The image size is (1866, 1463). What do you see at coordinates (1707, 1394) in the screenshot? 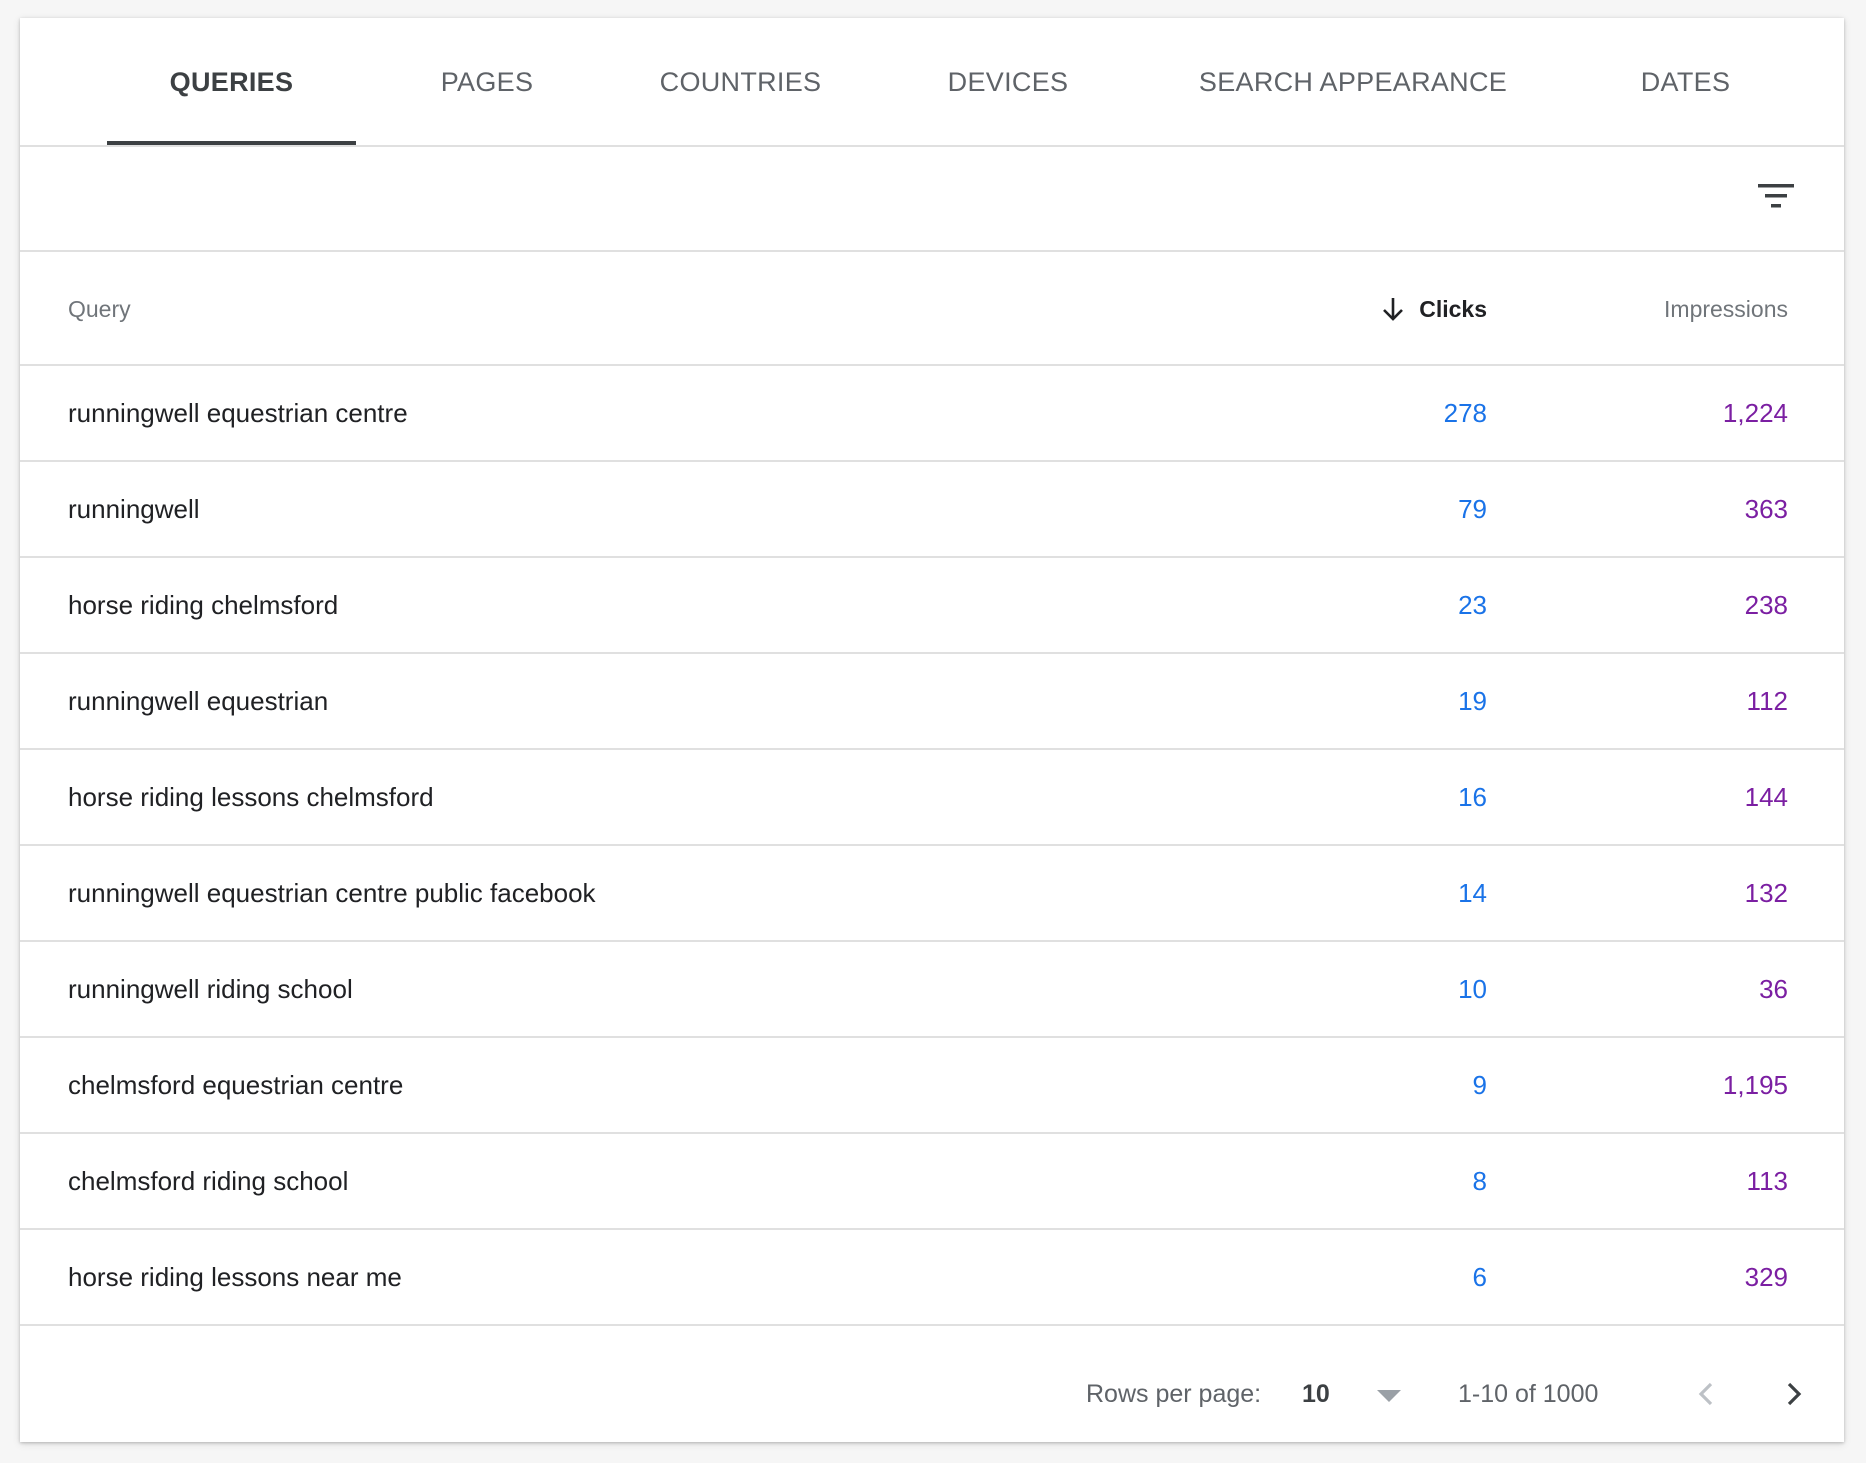
I see `chevron-left-icon` at bounding box center [1707, 1394].